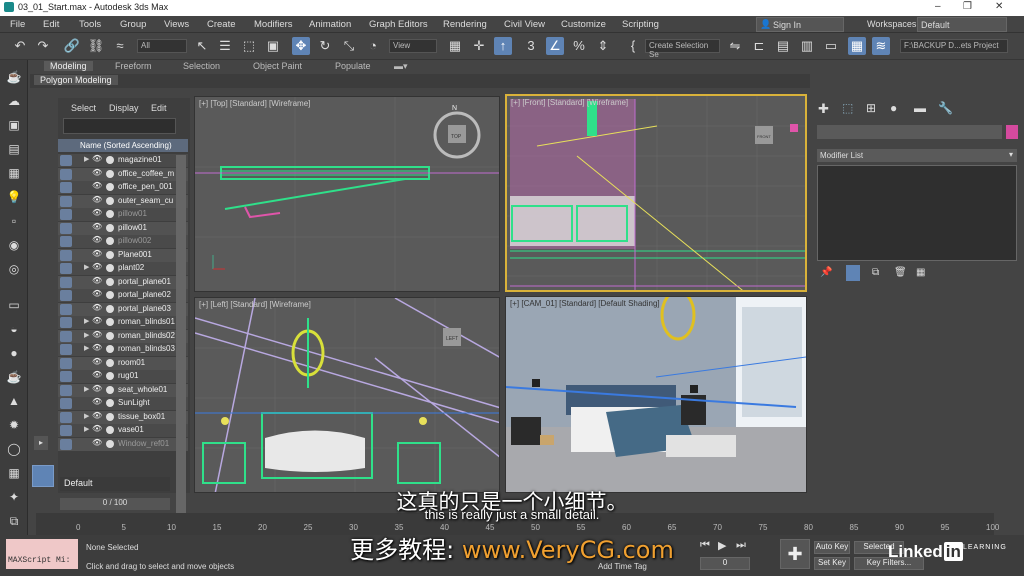 This screenshot has width=1024, height=576. Describe the element at coordinates (123, 417) in the screenshot. I see `explorer-row: ▶ 👁 tissue_box01` at that location.